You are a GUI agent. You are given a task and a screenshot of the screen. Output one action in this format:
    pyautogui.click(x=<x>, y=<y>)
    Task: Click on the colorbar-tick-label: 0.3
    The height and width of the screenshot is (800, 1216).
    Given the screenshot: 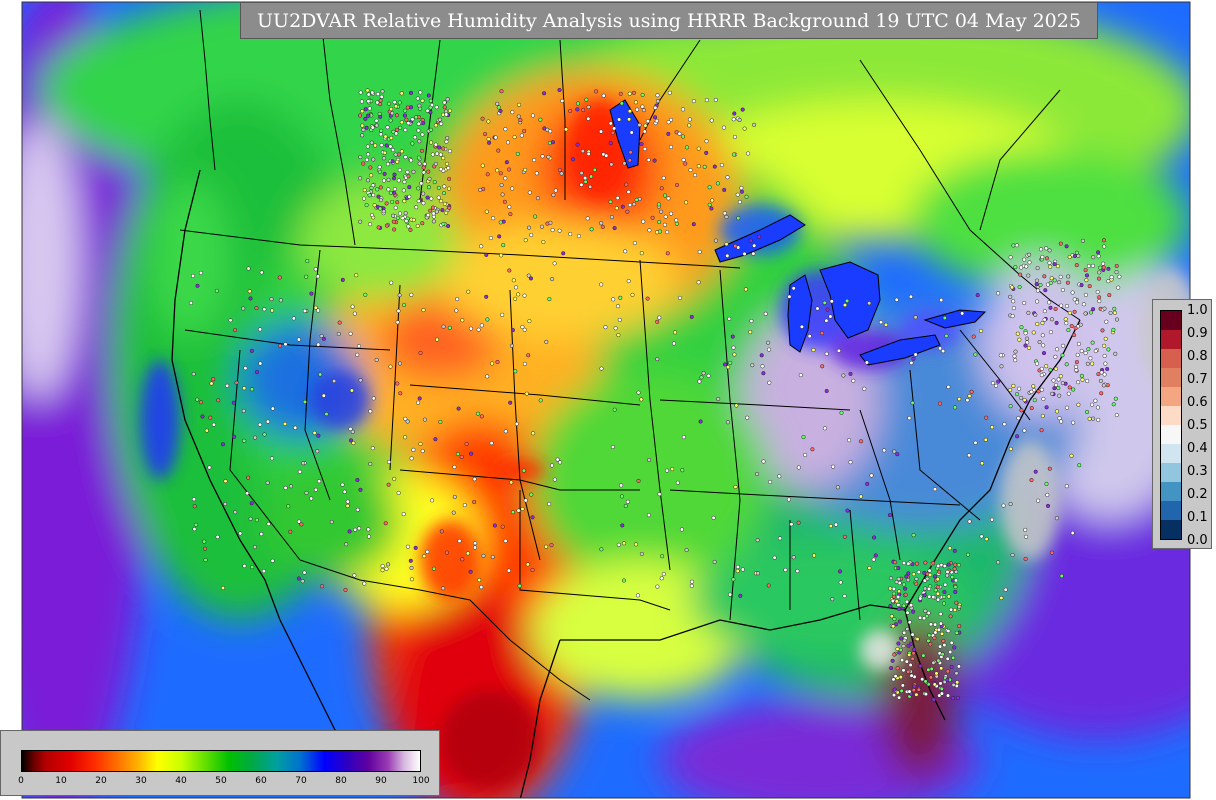 What is the action you would take?
    pyautogui.click(x=1197, y=471)
    